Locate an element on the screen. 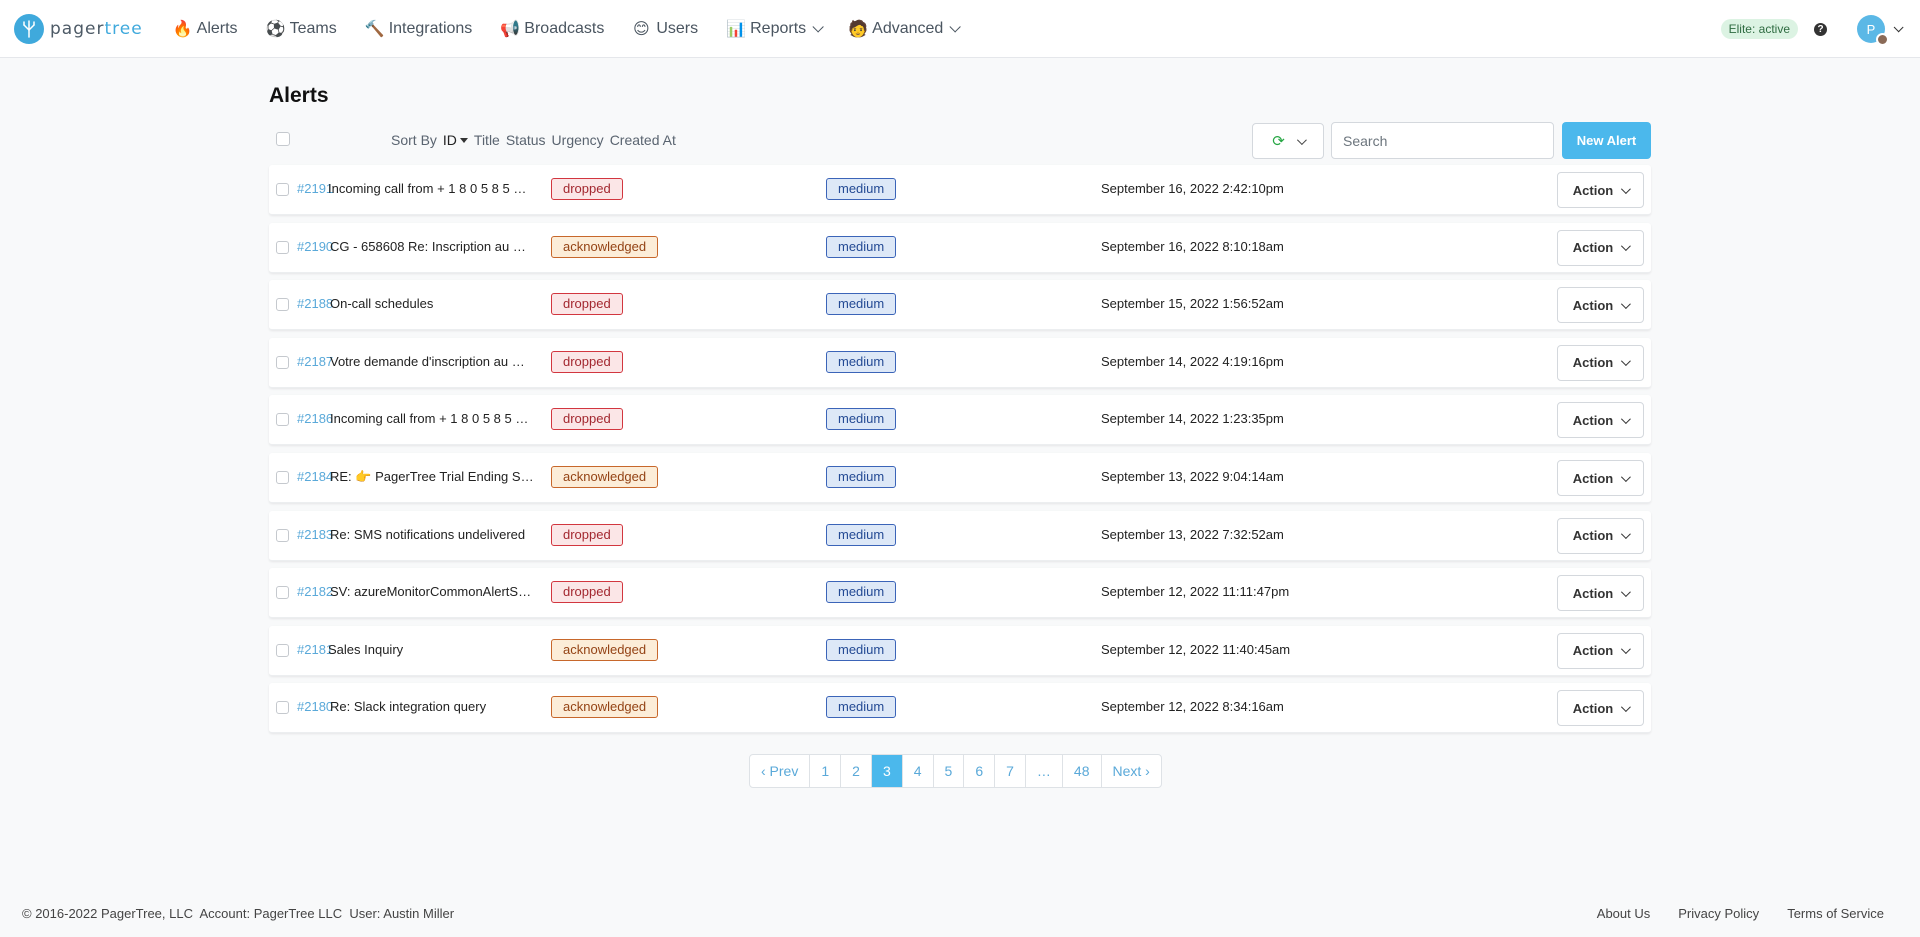 The image size is (1920, 937). user-avatar: P is located at coordinates (1873, 30).